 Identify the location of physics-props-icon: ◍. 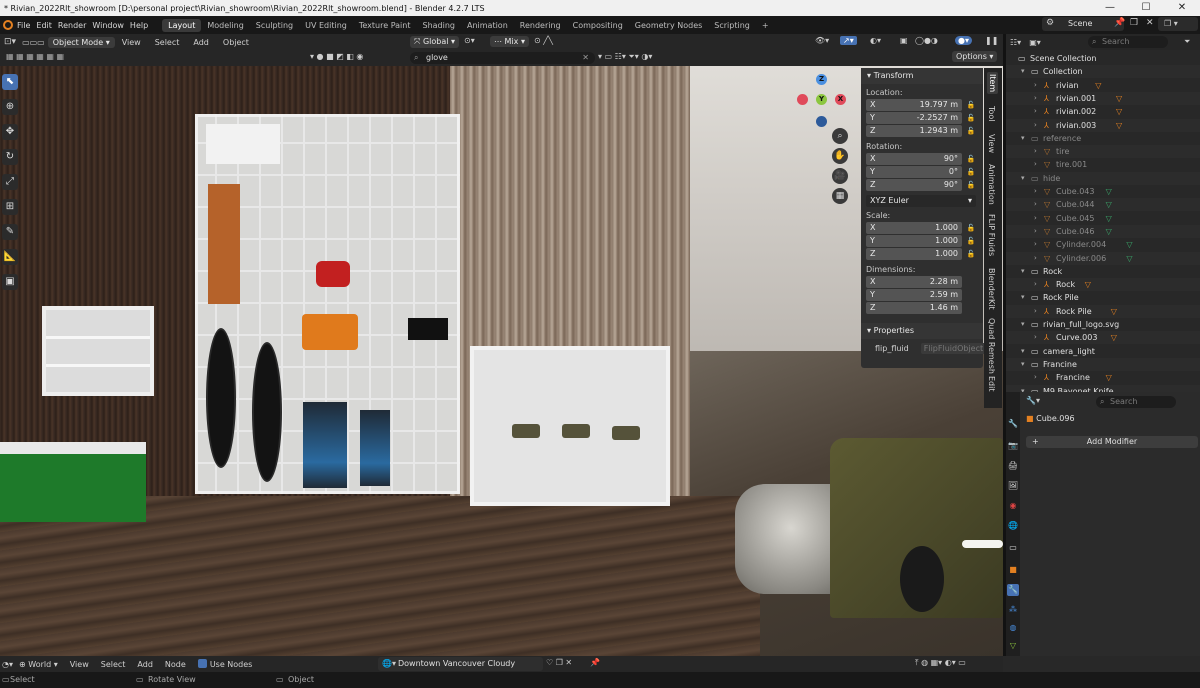
(1013, 628).